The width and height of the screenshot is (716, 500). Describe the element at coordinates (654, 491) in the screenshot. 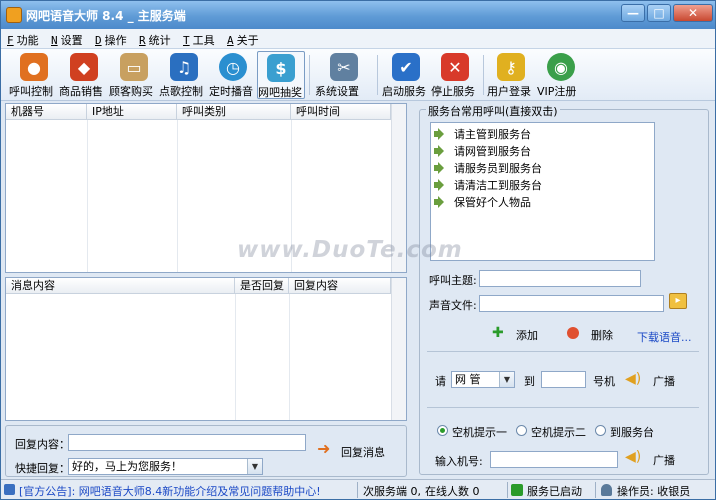

I see `operator-info: 操作员: 收银员` at that location.